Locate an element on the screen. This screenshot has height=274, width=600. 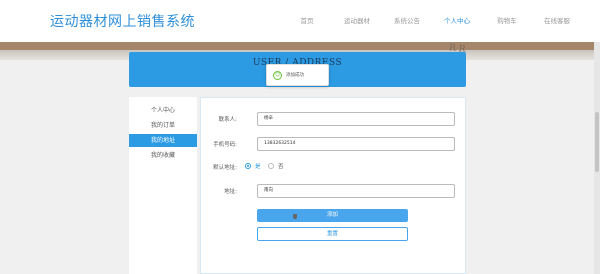
nav-home: 首页 is located at coordinates (307, 20).